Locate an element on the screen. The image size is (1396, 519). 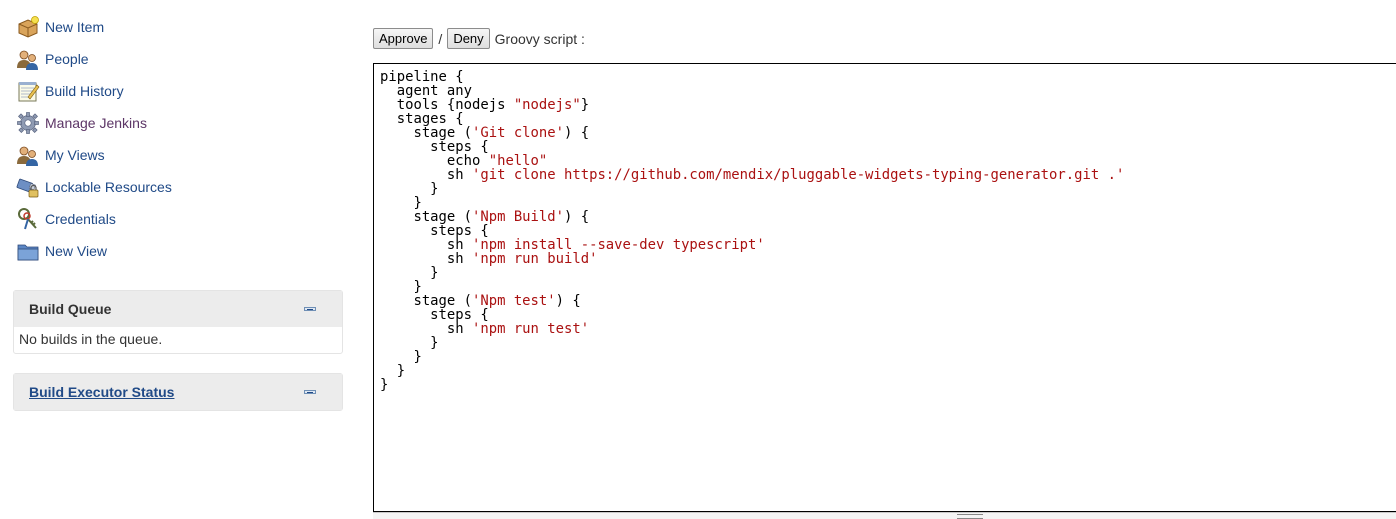
task-build-history: Build History is located at coordinates (180, 91).